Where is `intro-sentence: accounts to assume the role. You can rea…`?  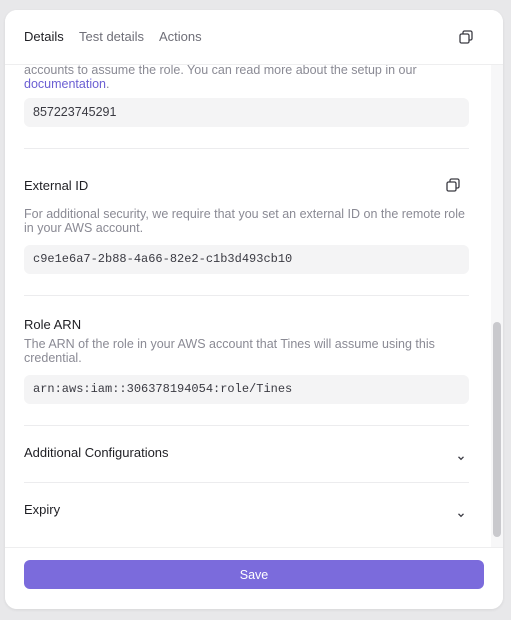 intro-sentence: accounts to assume the role. You can rea… is located at coordinates (220, 71).